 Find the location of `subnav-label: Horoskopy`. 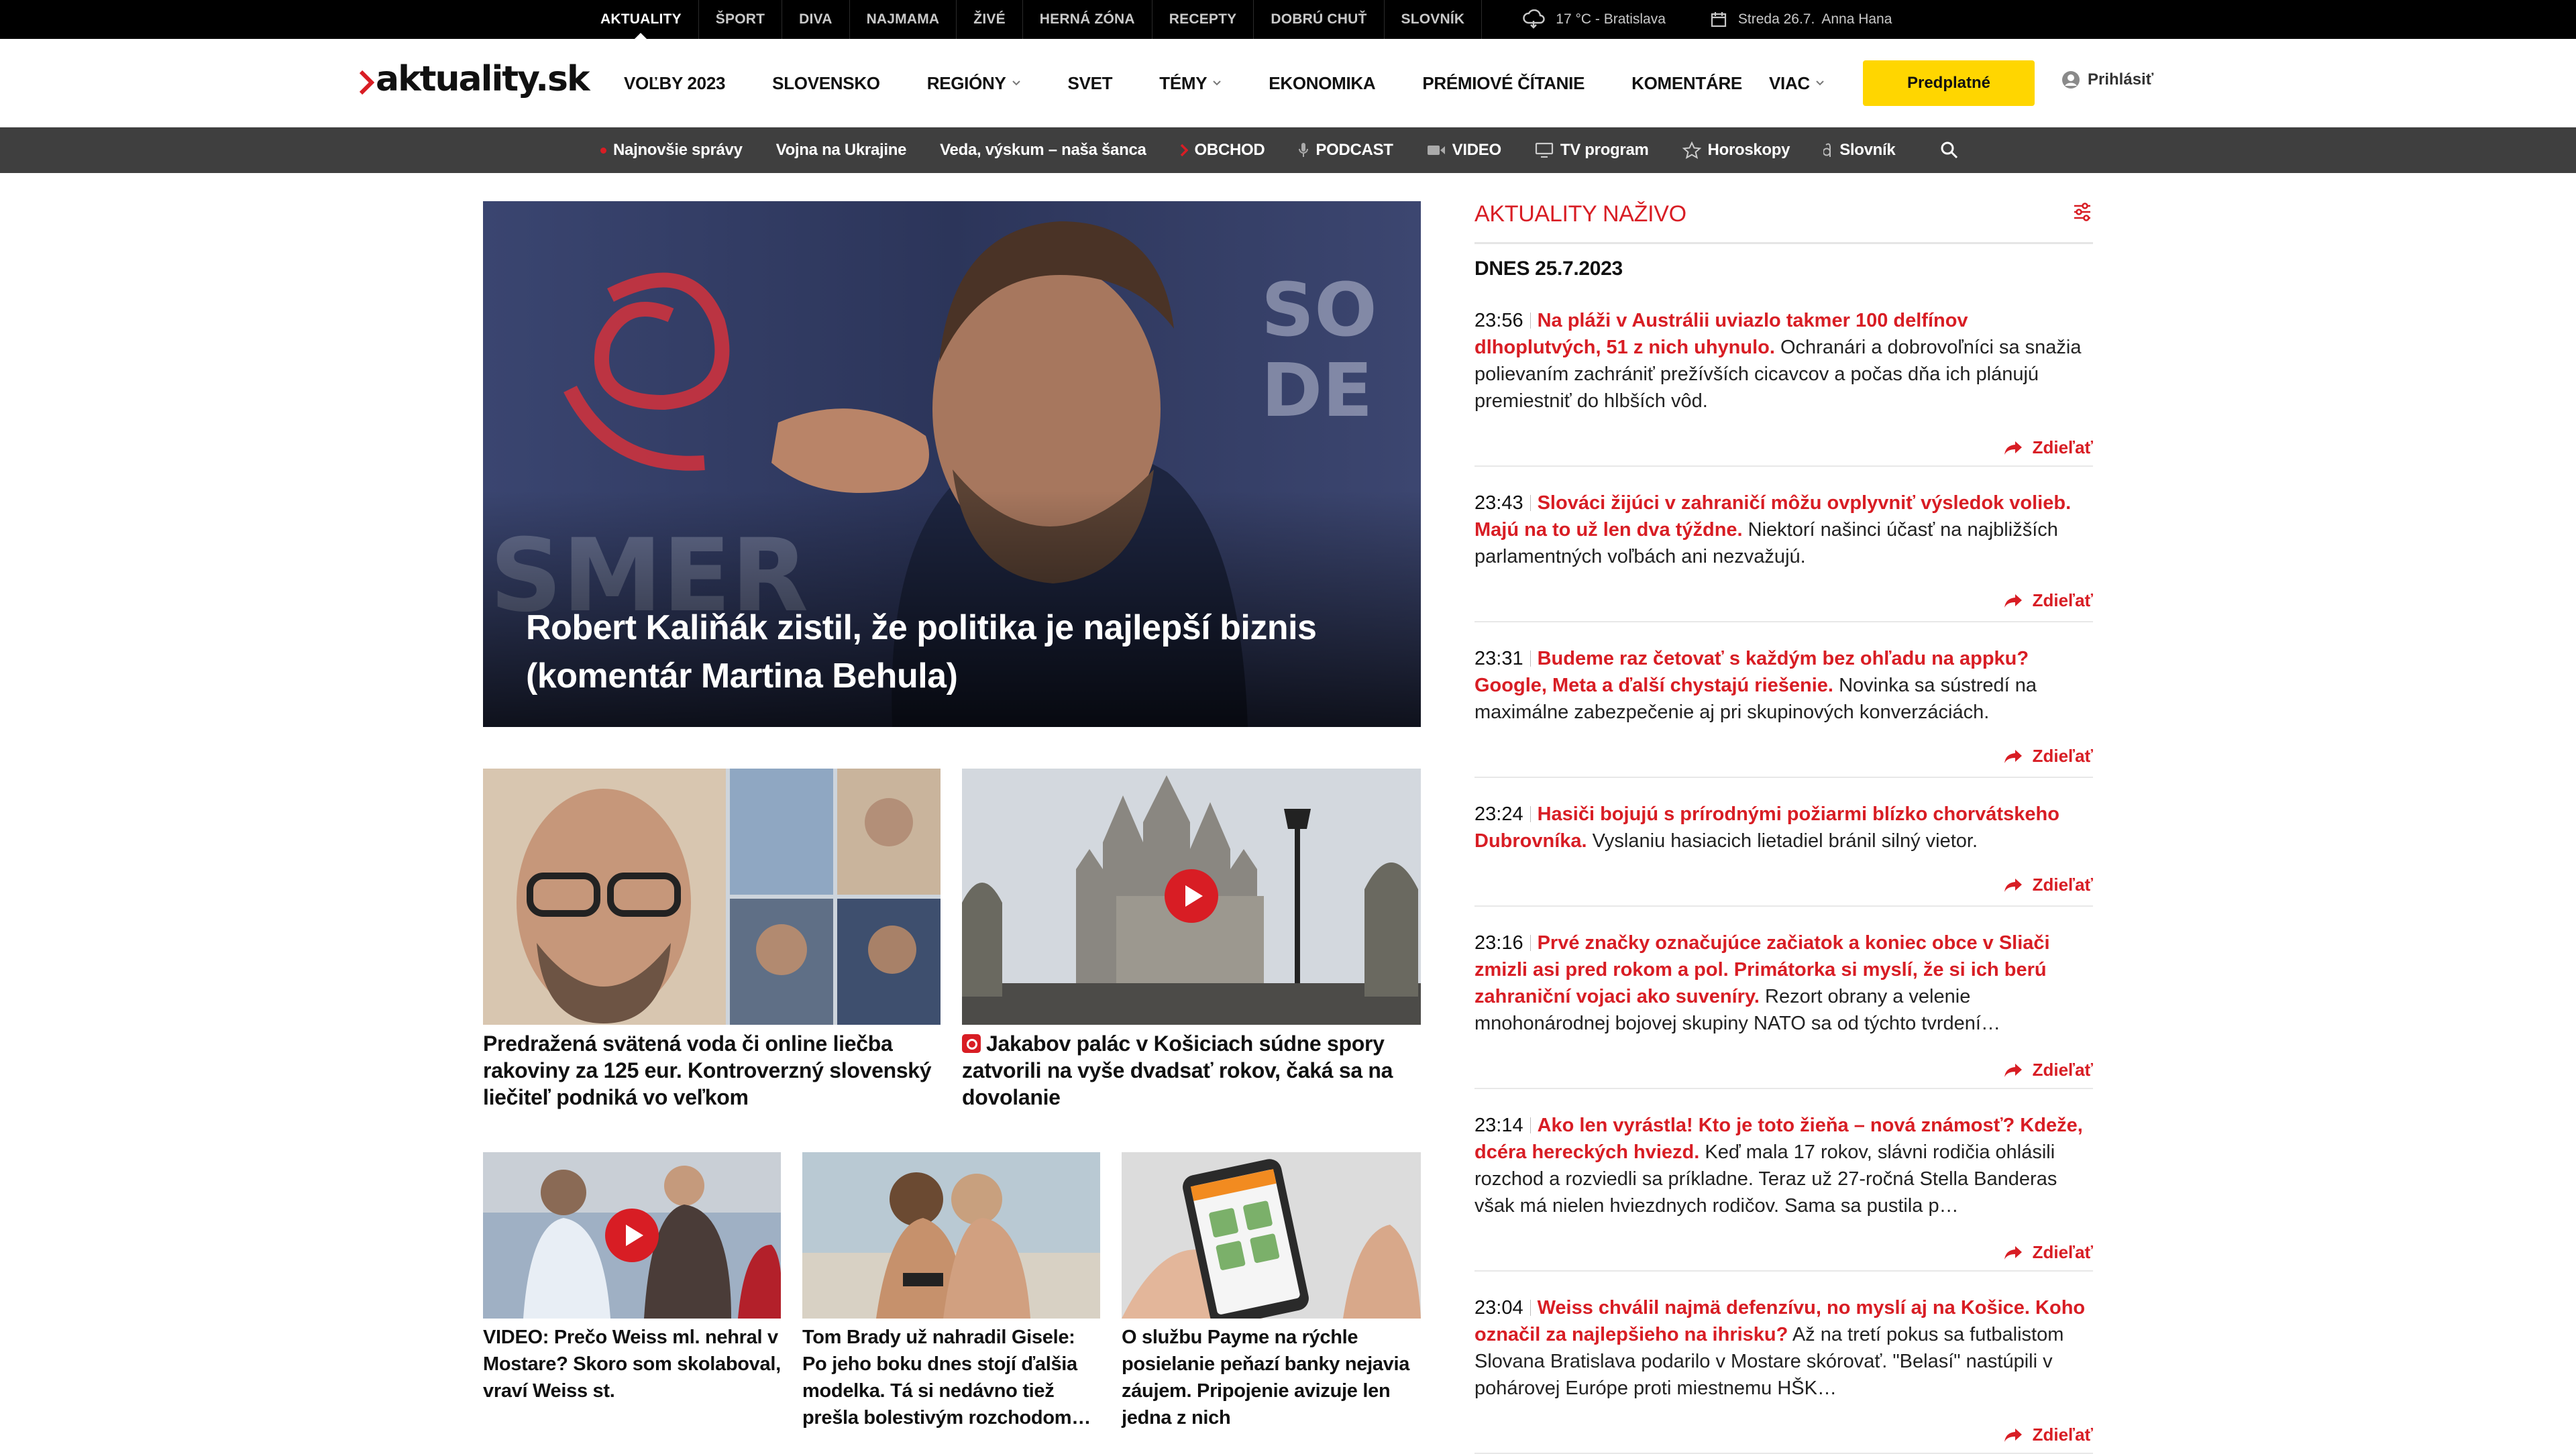

subnav-label: Horoskopy is located at coordinates (1748, 150).